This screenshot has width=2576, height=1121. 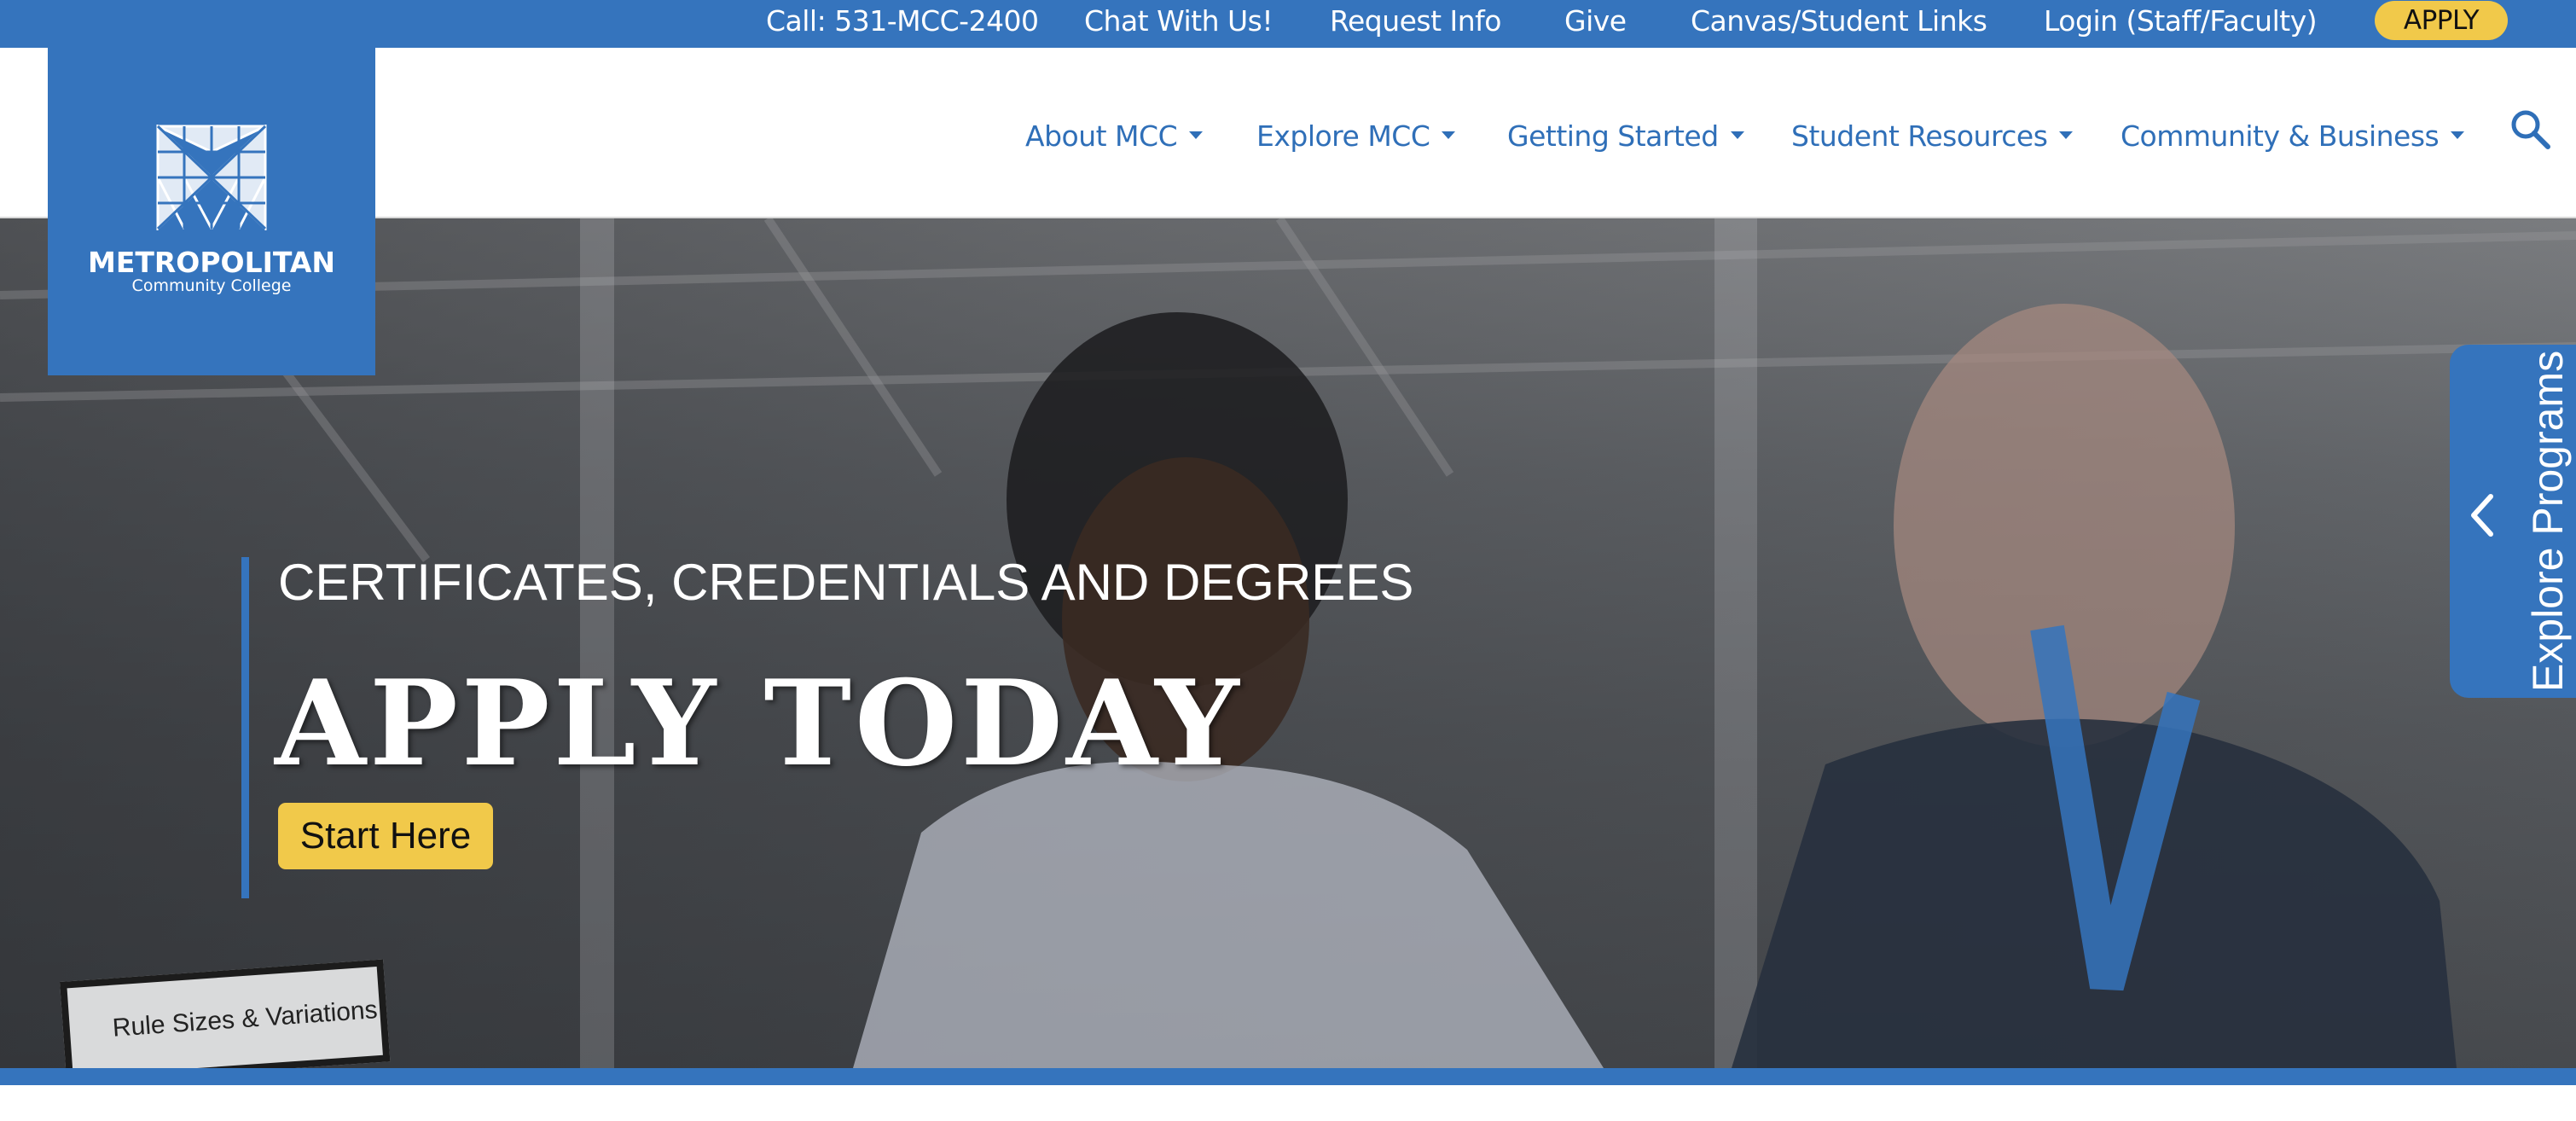 What do you see at coordinates (211, 177) in the screenshot?
I see `mcc-triangle-mark-icon` at bounding box center [211, 177].